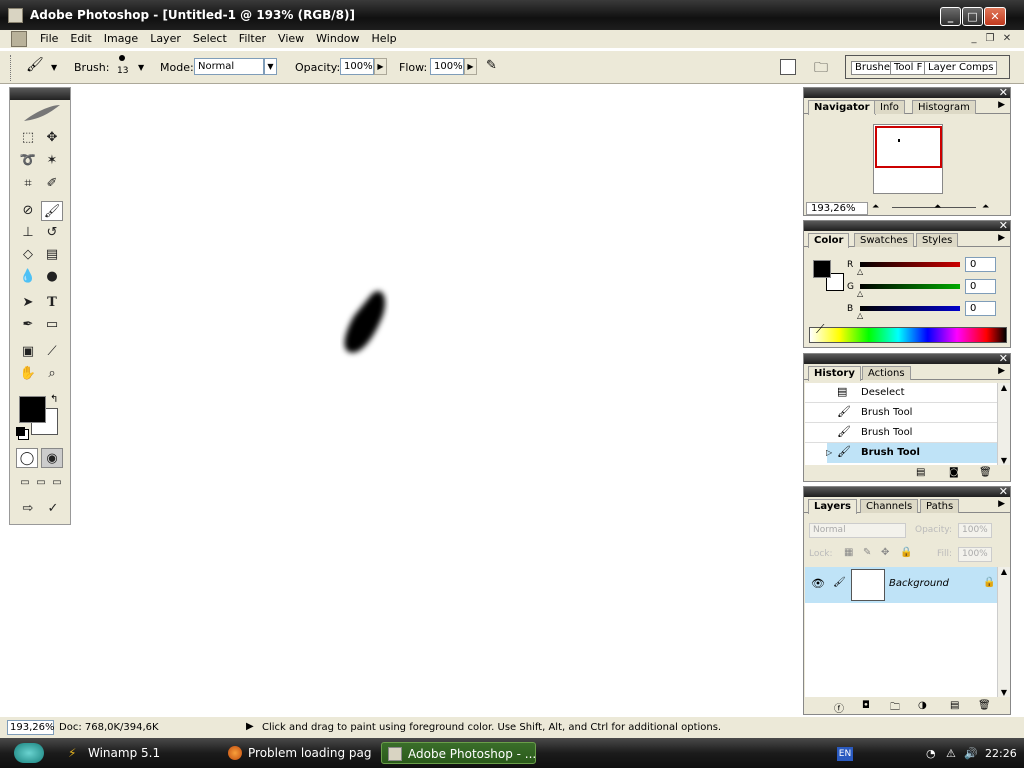 The width and height of the screenshot is (1024, 768). I want to click on crop-tool-icon: ⌗, so click(28, 184).